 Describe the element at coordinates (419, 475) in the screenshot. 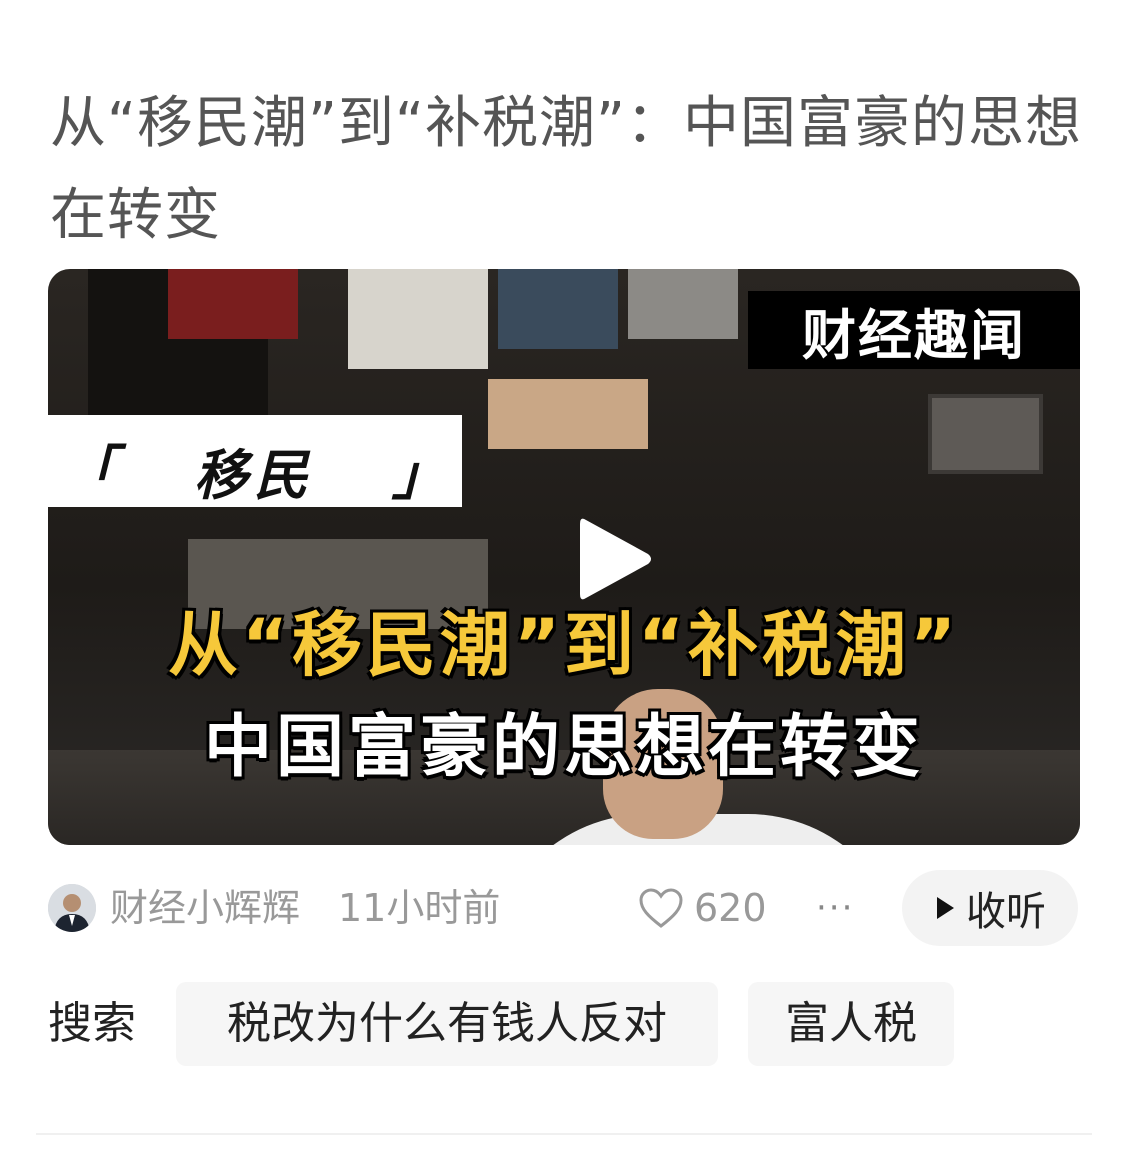

I see `tag-bracket-right: 」` at that location.